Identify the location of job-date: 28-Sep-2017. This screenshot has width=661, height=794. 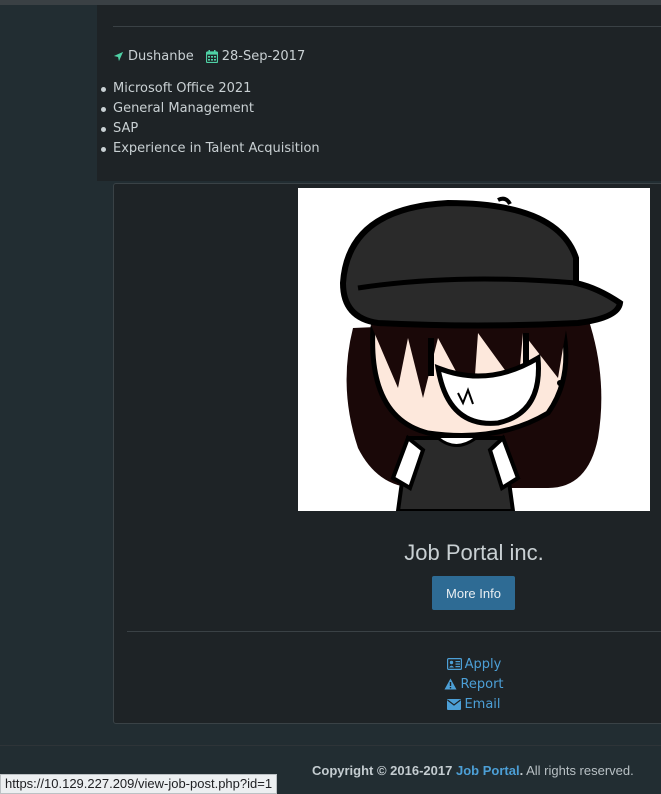
(263, 56).